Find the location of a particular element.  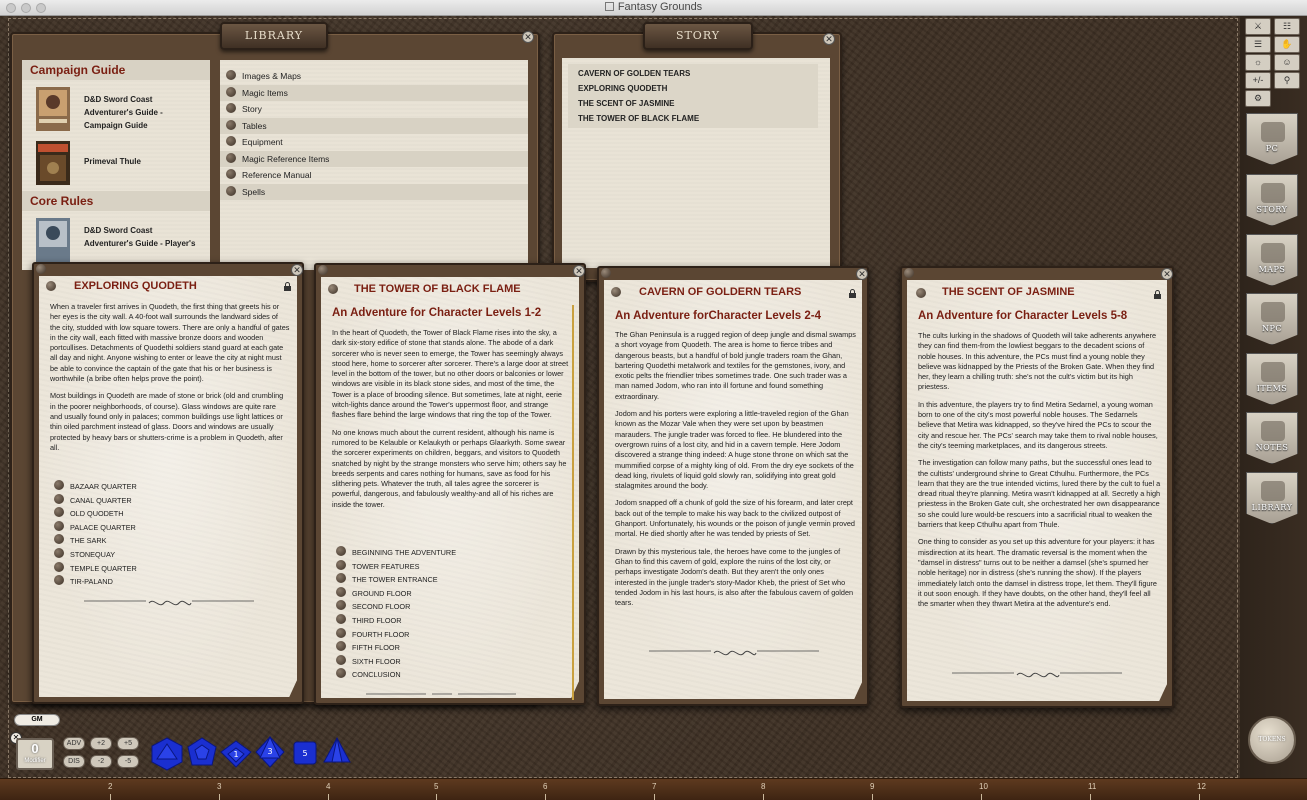

page-link-label: PALACE QUARTER is located at coordinates (103, 527).